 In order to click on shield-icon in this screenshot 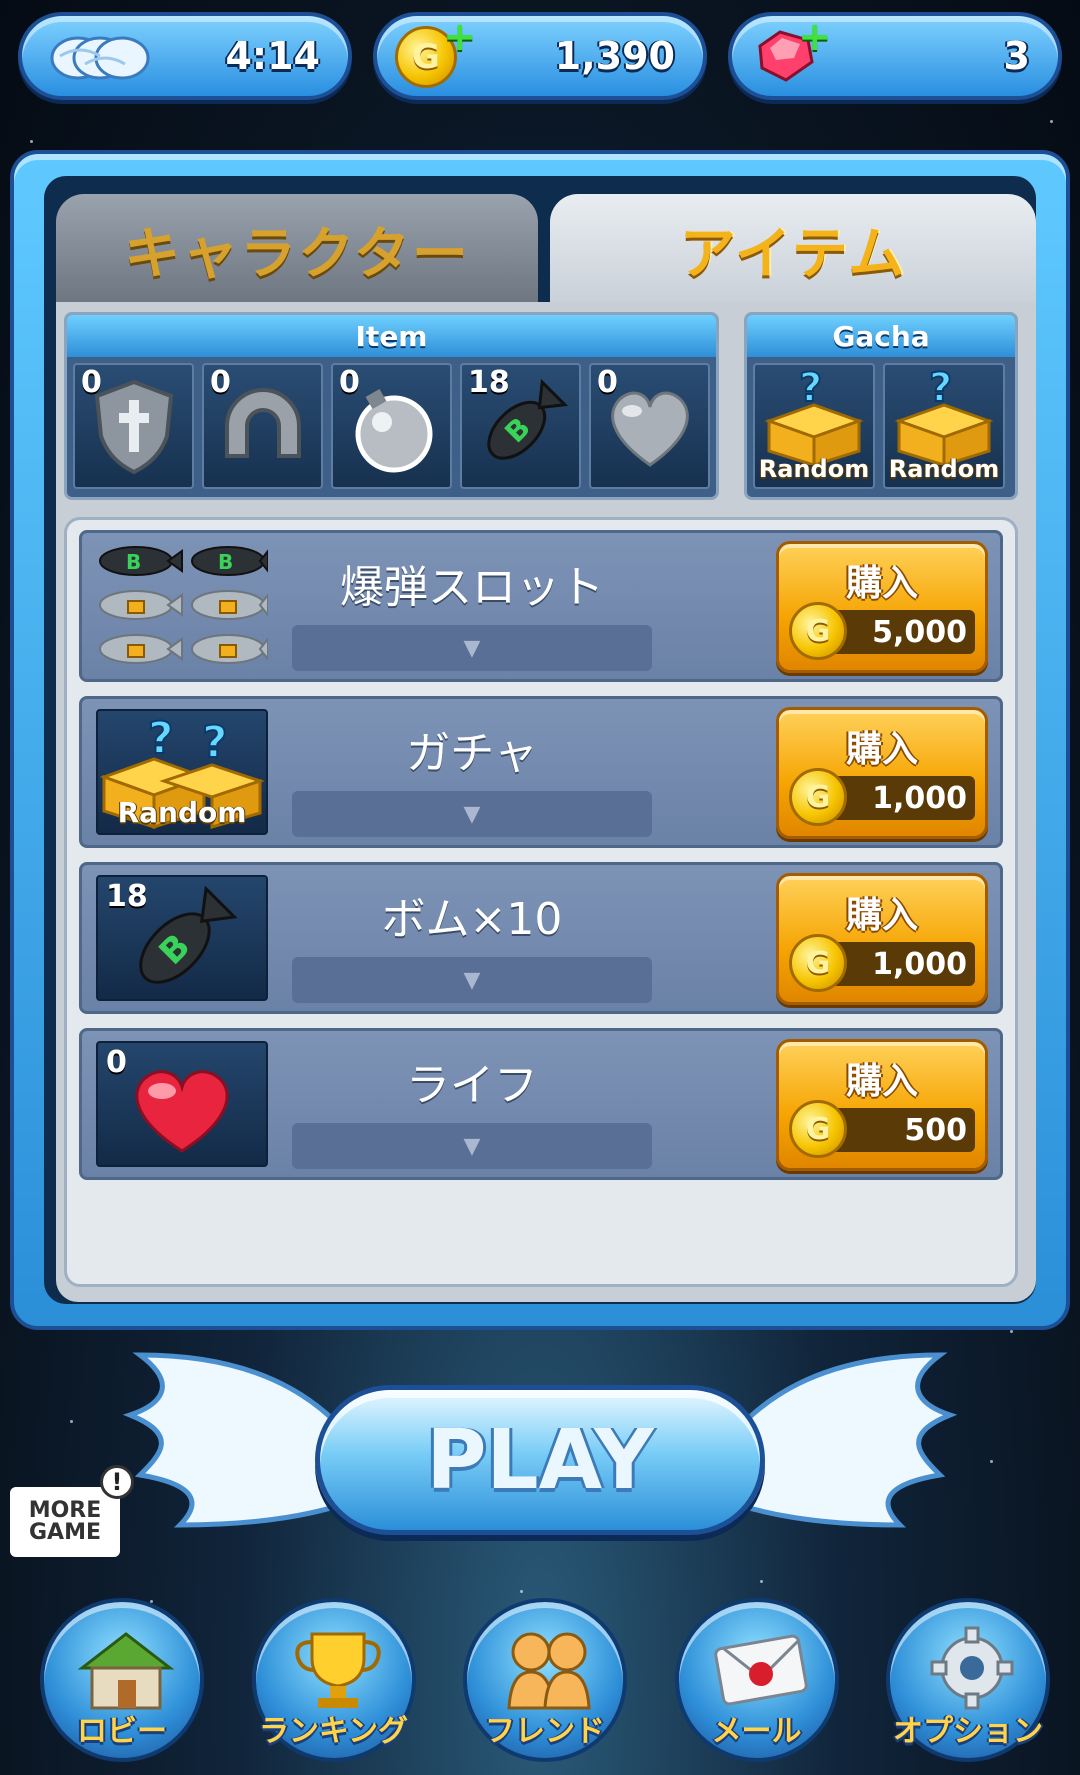, I will do `click(133, 427)`.